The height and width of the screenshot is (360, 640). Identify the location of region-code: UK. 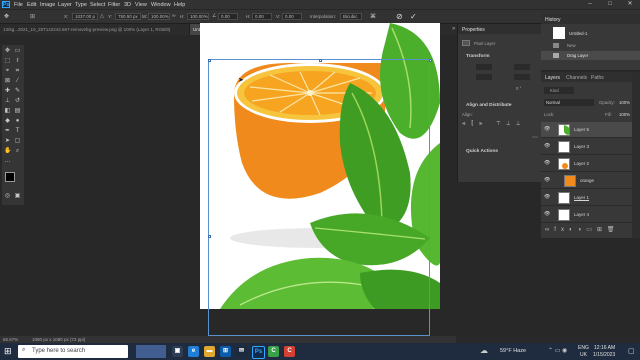
(583, 355).